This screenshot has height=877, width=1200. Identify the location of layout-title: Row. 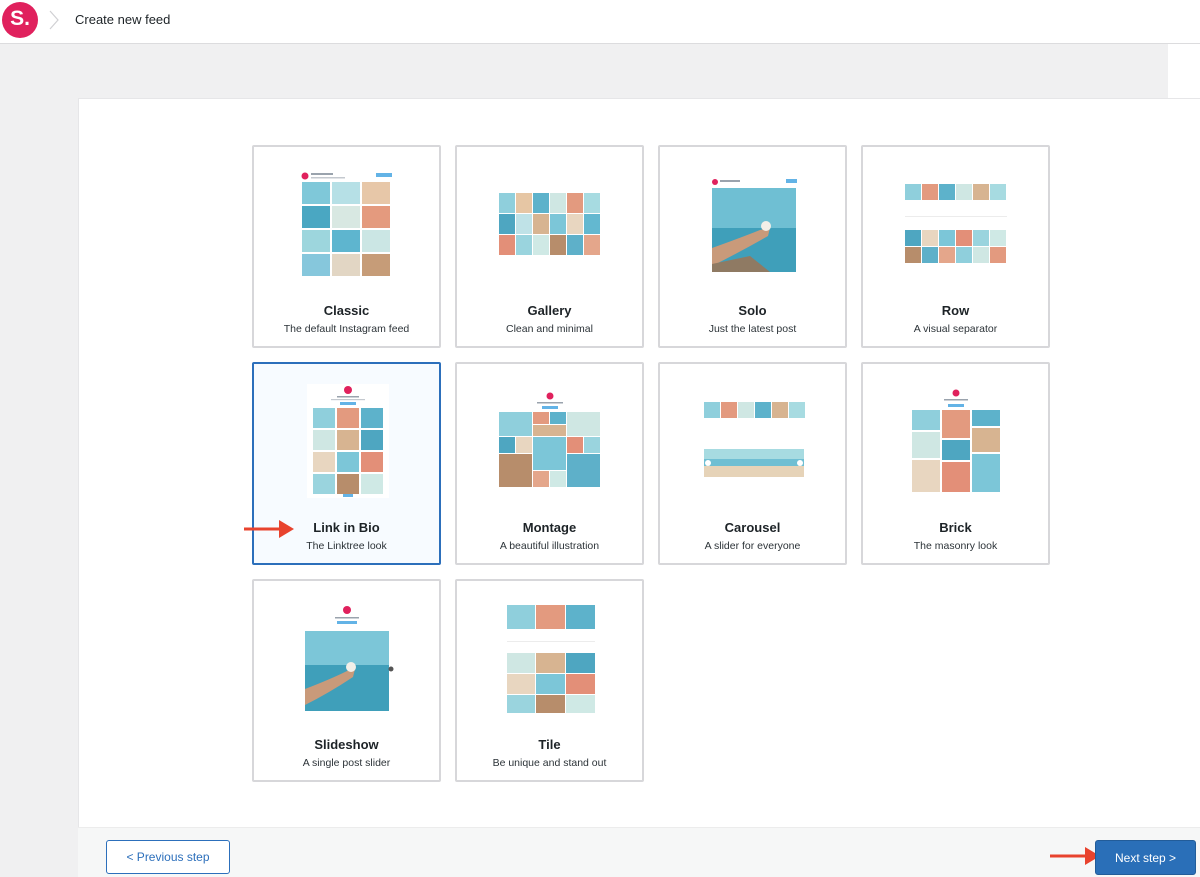
(955, 310).